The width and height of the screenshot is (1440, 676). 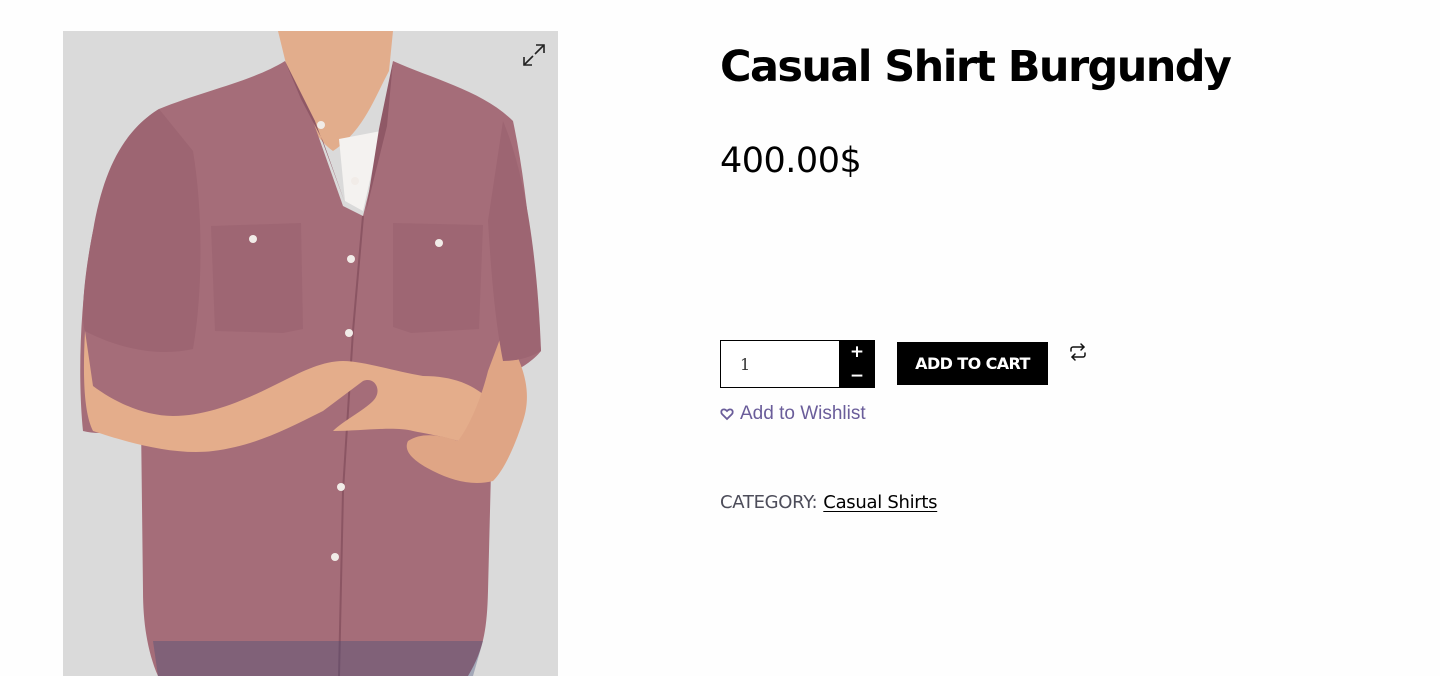 What do you see at coordinates (880, 502) in the screenshot?
I see `category-link: Casual Shirts` at bounding box center [880, 502].